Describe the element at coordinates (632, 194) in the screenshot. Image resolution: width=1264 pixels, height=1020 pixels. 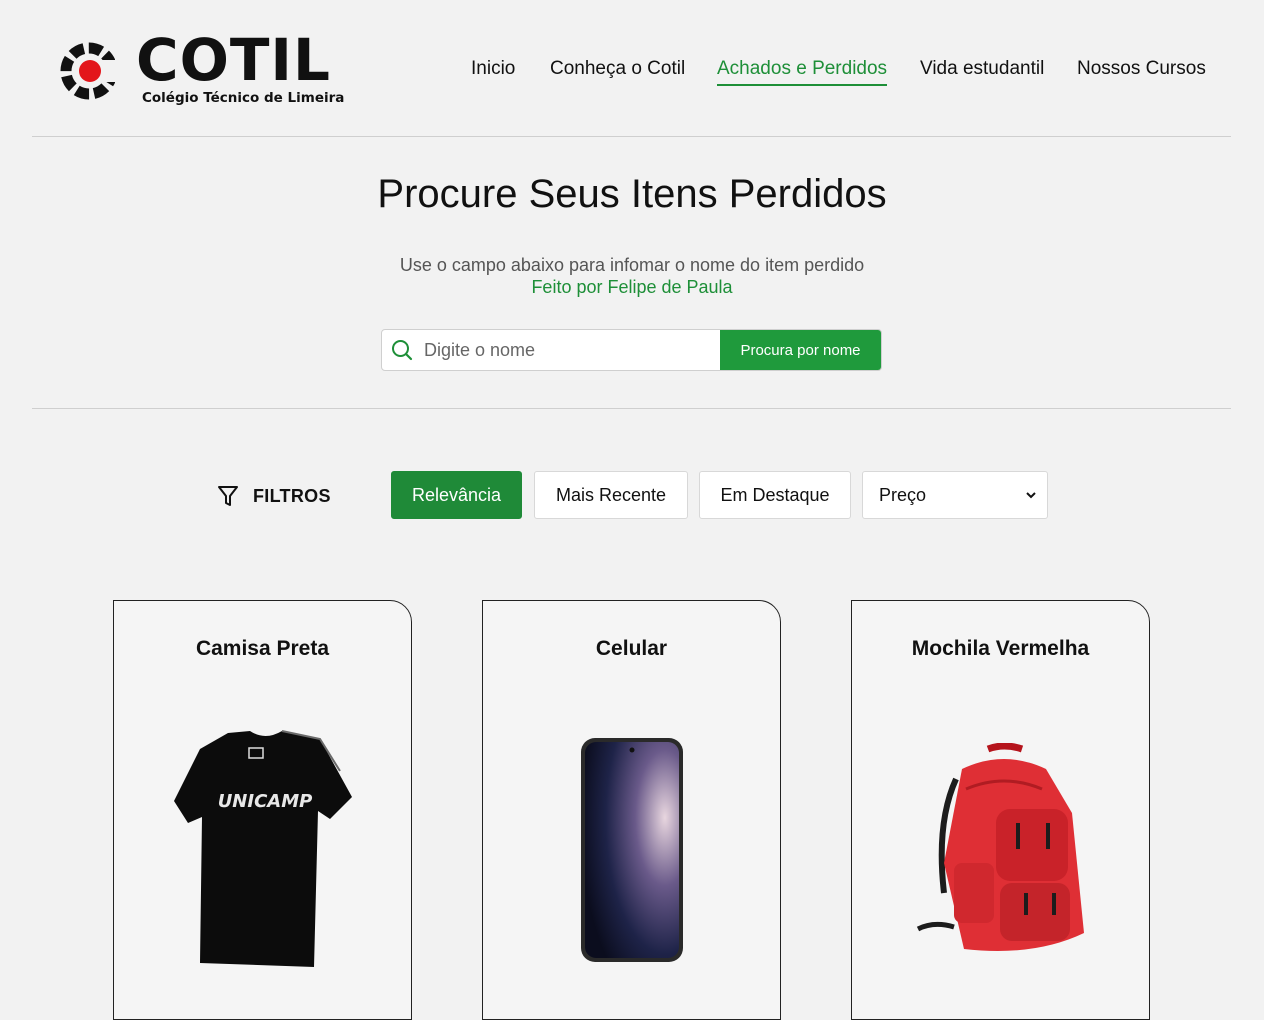
I see `page-title: Procure Seus Itens Perdidos` at that location.